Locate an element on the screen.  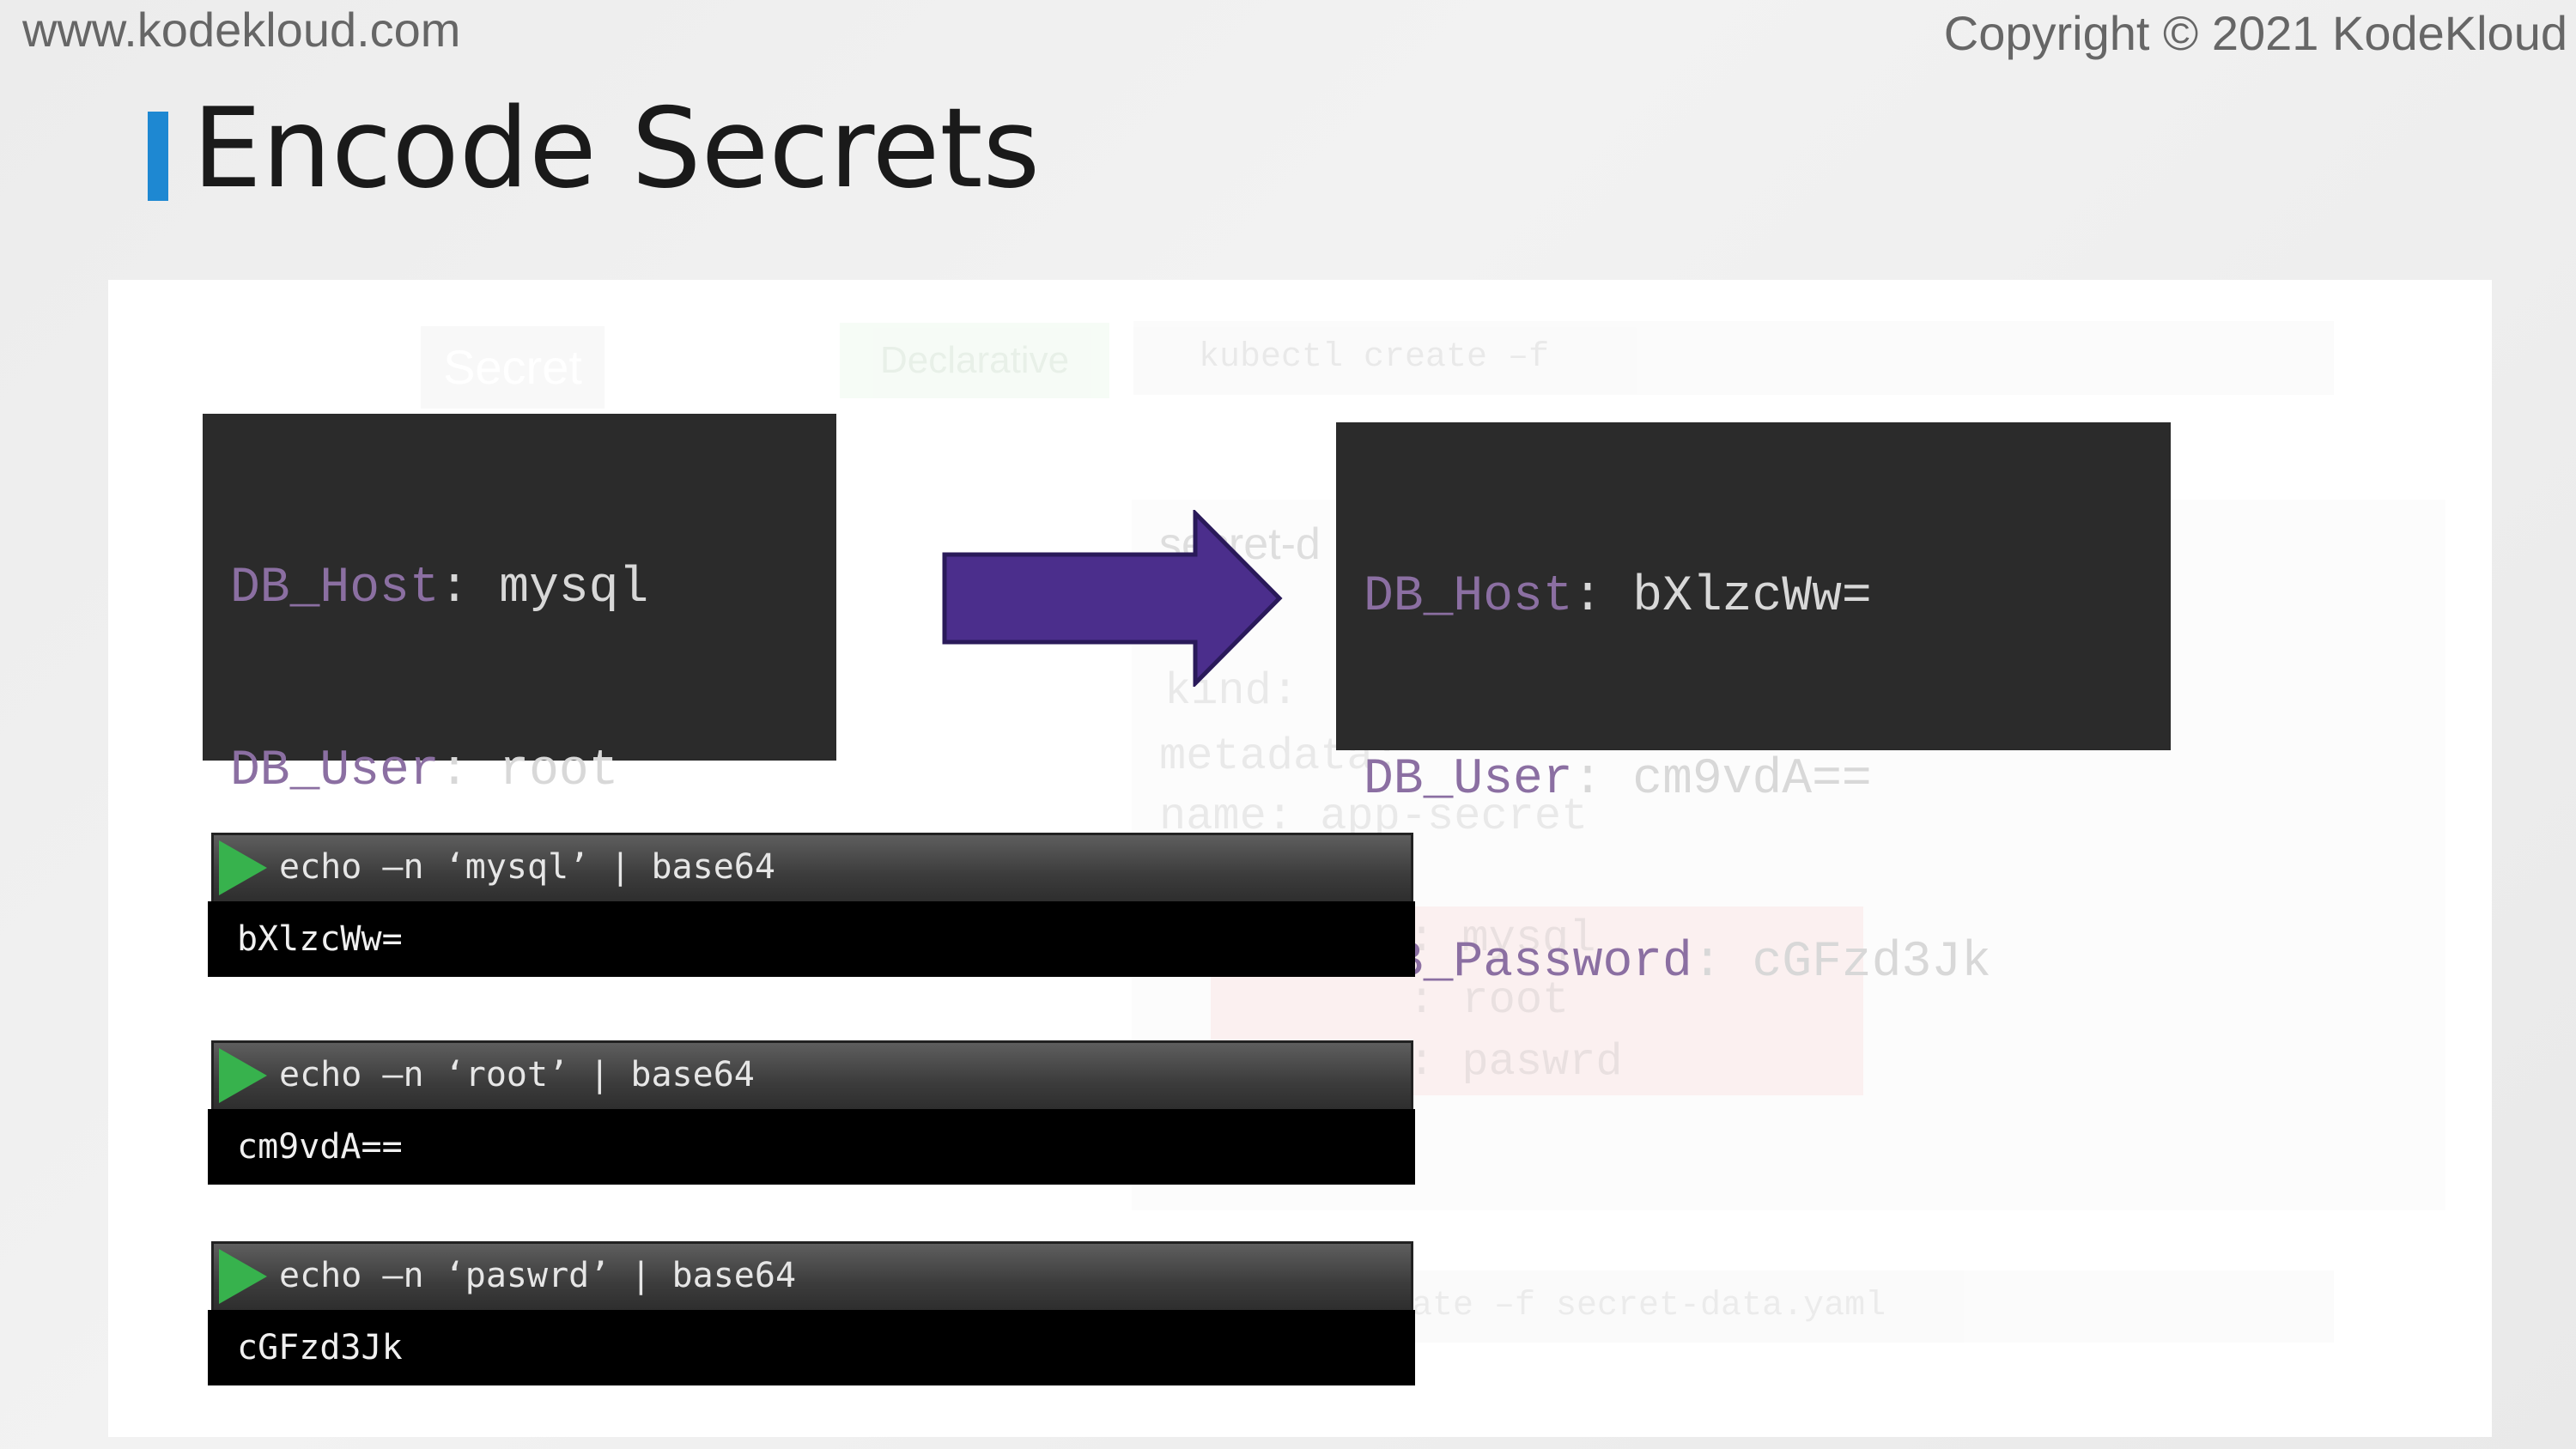
encoded-row-host: DB_Host: bXlzcWw= is located at coordinates (1618, 597).